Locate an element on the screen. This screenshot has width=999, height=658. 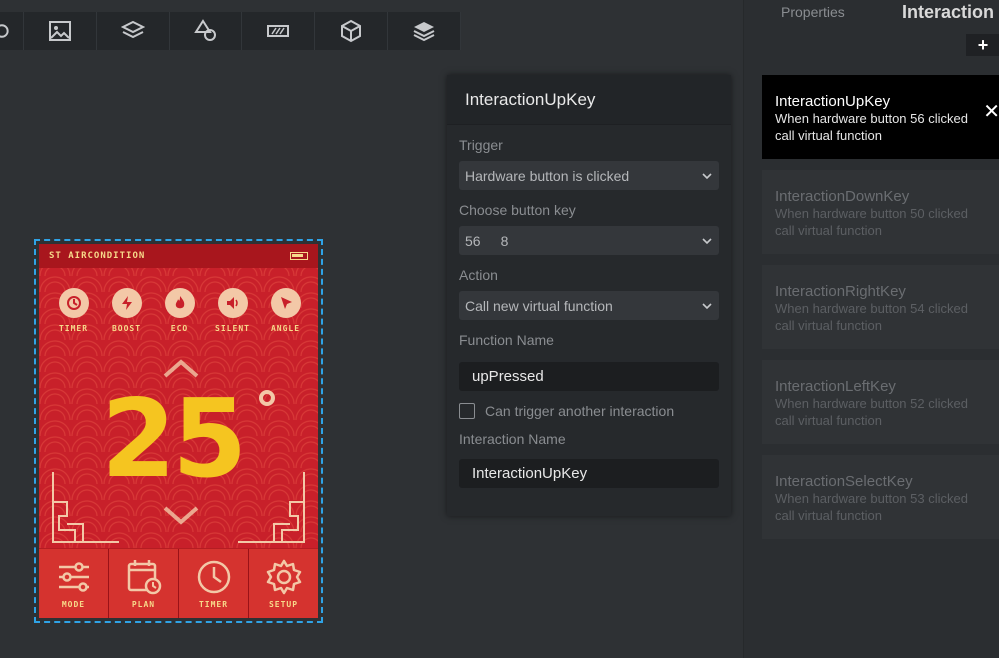
interaction-name-label: Interaction Name is located at coordinates (512, 439).